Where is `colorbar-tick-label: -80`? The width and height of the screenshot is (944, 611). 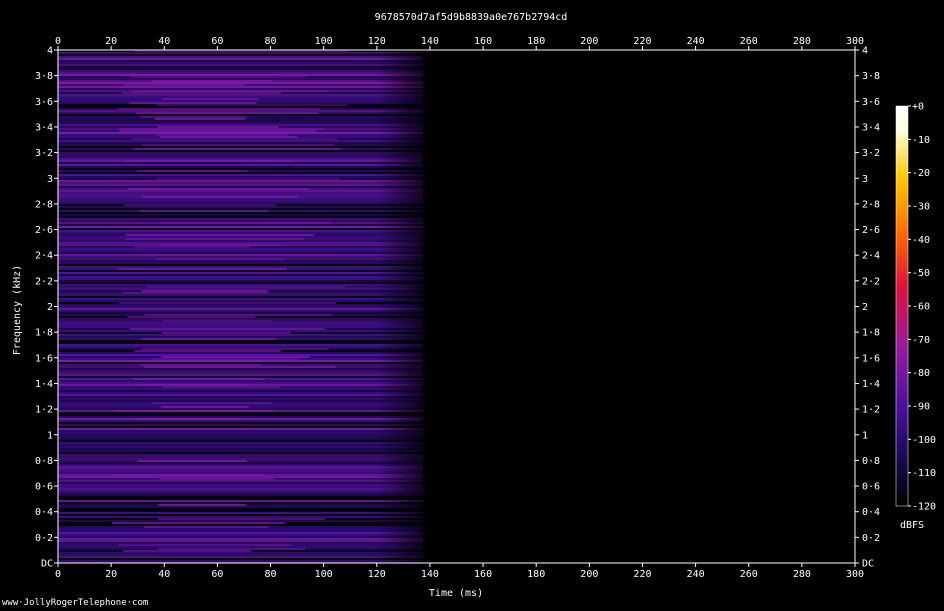
colorbar-tick-label: -80 is located at coordinates (921, 373).